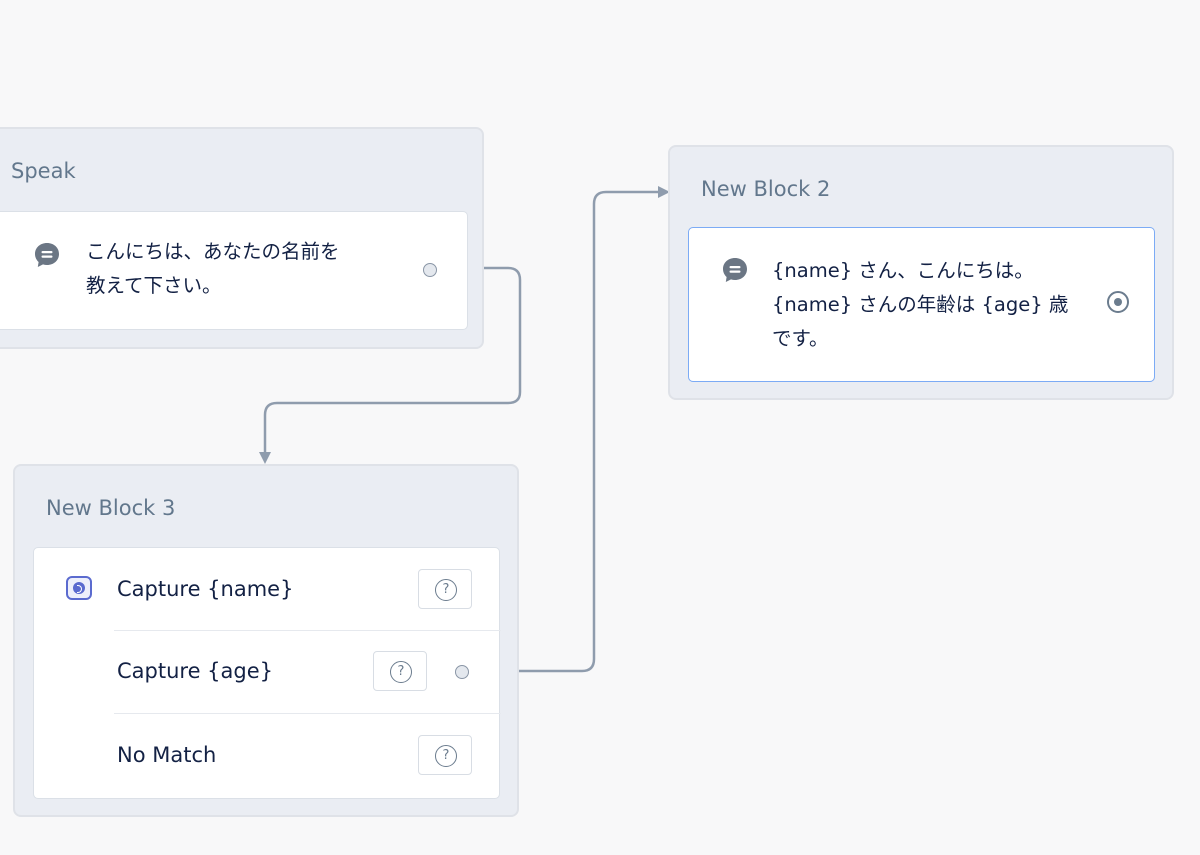 The height and width of the screenshot is (855, 1200). What do you see at coordinates (766, 189) in the screenshot?
I see `block-title: New Block 2` at bounding box center [766, 189].